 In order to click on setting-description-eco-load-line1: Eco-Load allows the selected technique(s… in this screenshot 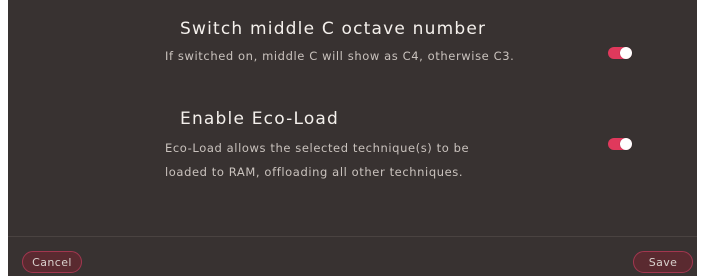, I will do `click(317, 148)`.